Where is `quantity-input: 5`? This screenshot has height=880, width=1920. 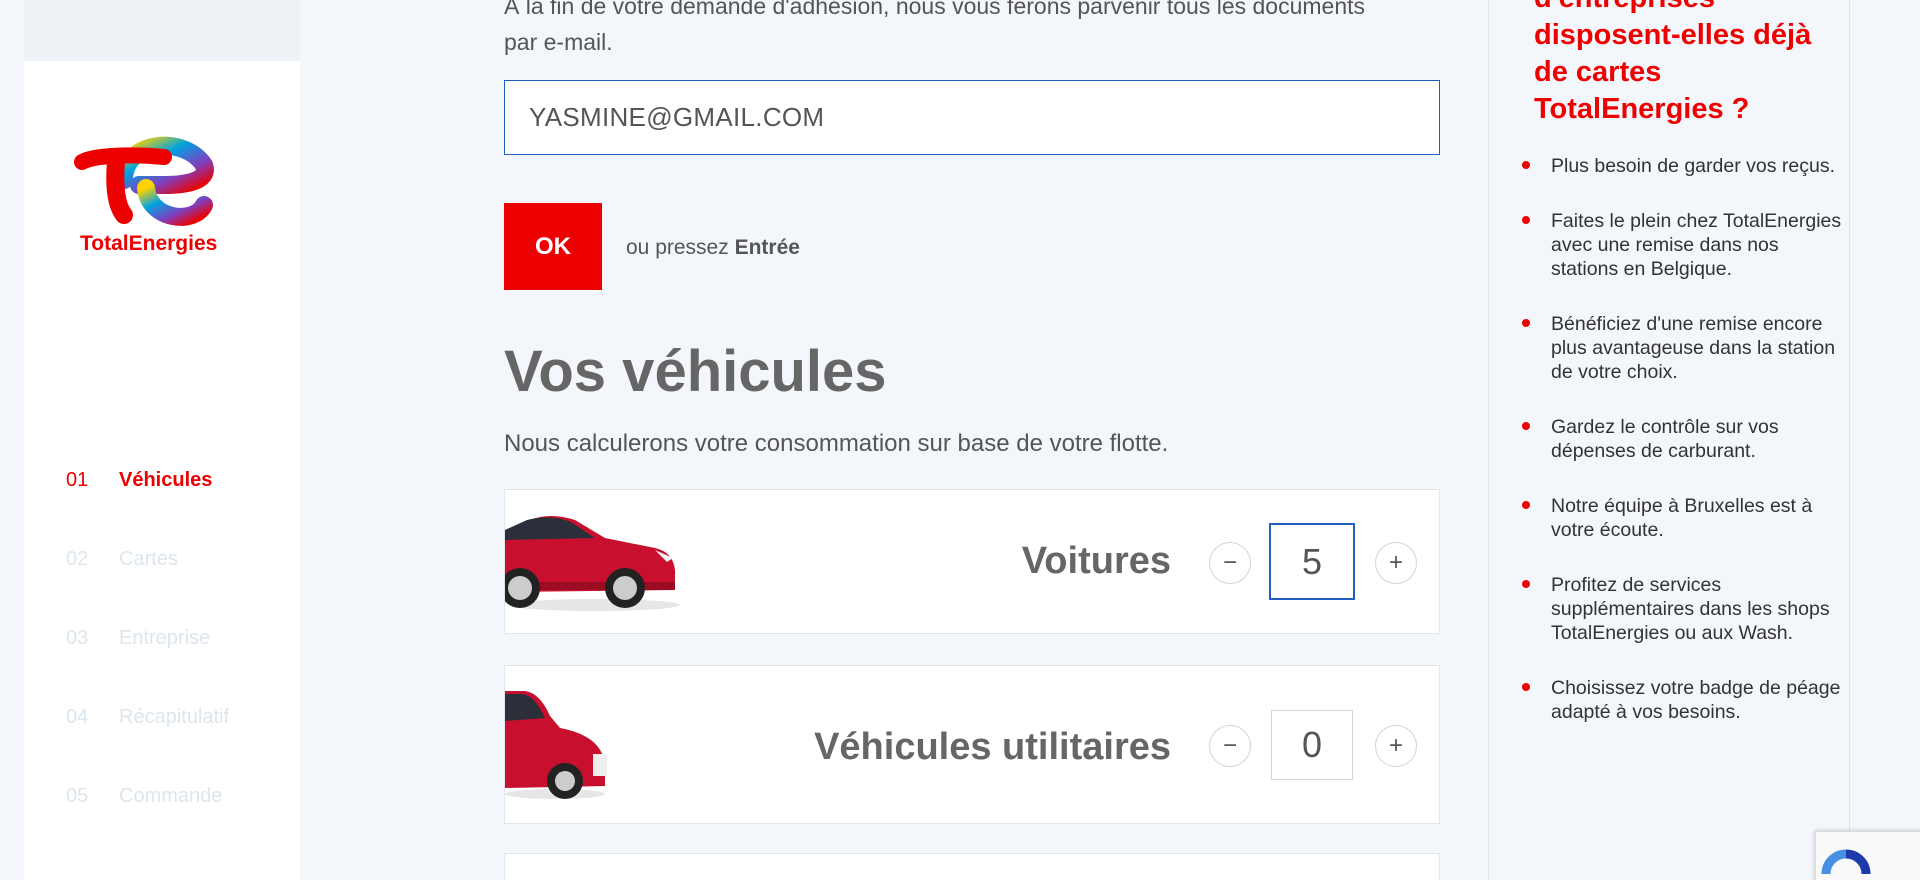 quantity-input: 5 is located at coordinates (1312, 561).